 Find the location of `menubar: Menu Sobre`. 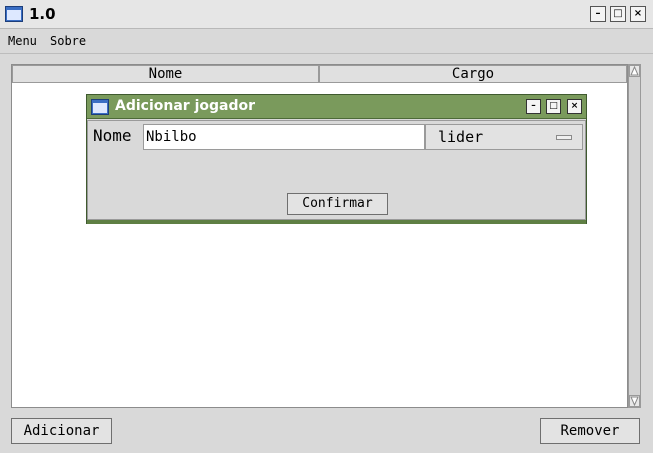

menubar: Menu Sobre is located at coordinates (326, 42).